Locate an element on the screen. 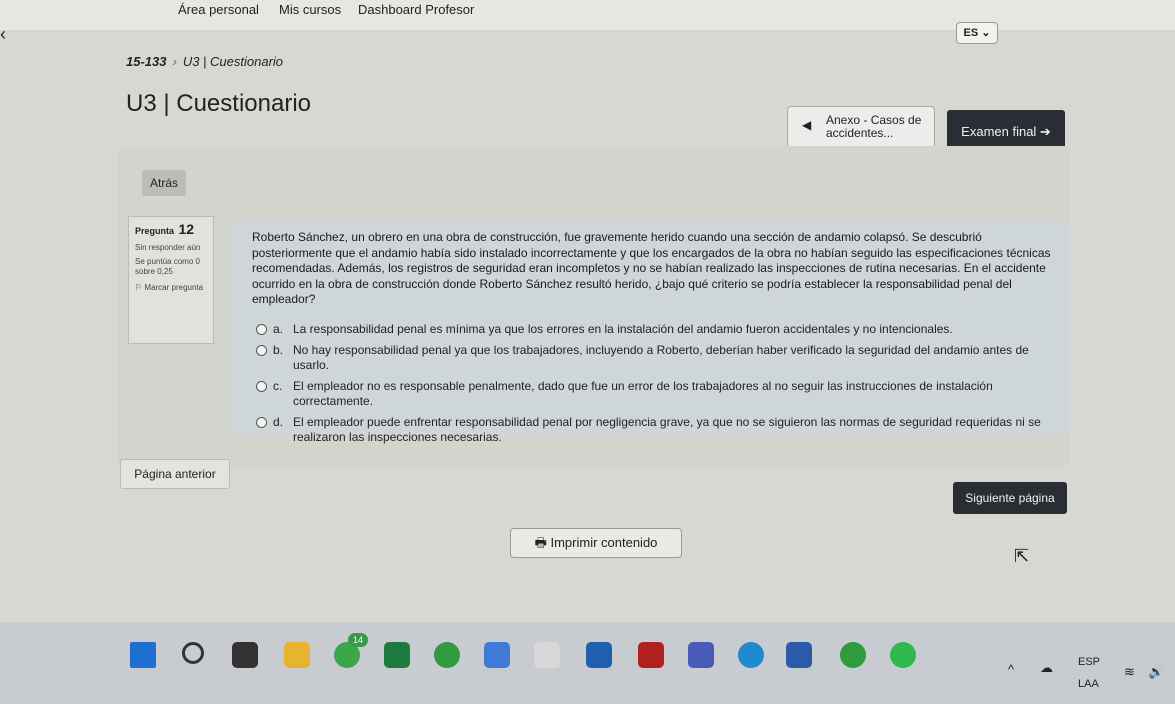  option-letter: c. is located at coordinates (278, 386).